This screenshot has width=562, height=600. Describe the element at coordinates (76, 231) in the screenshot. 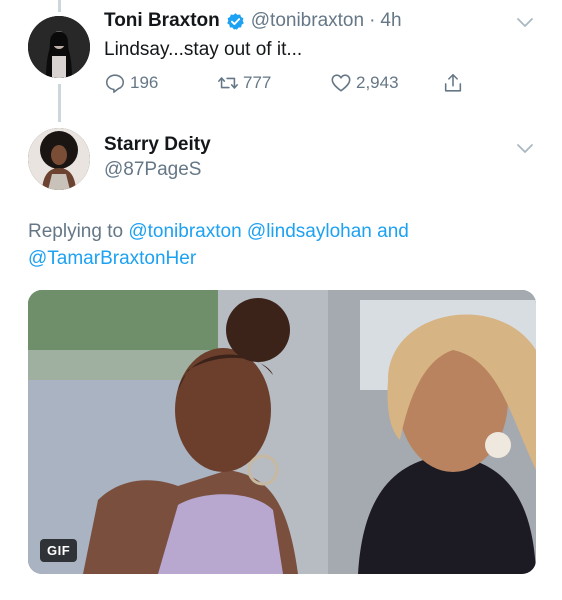

I see `replying-prefix: Replying to` at that location.